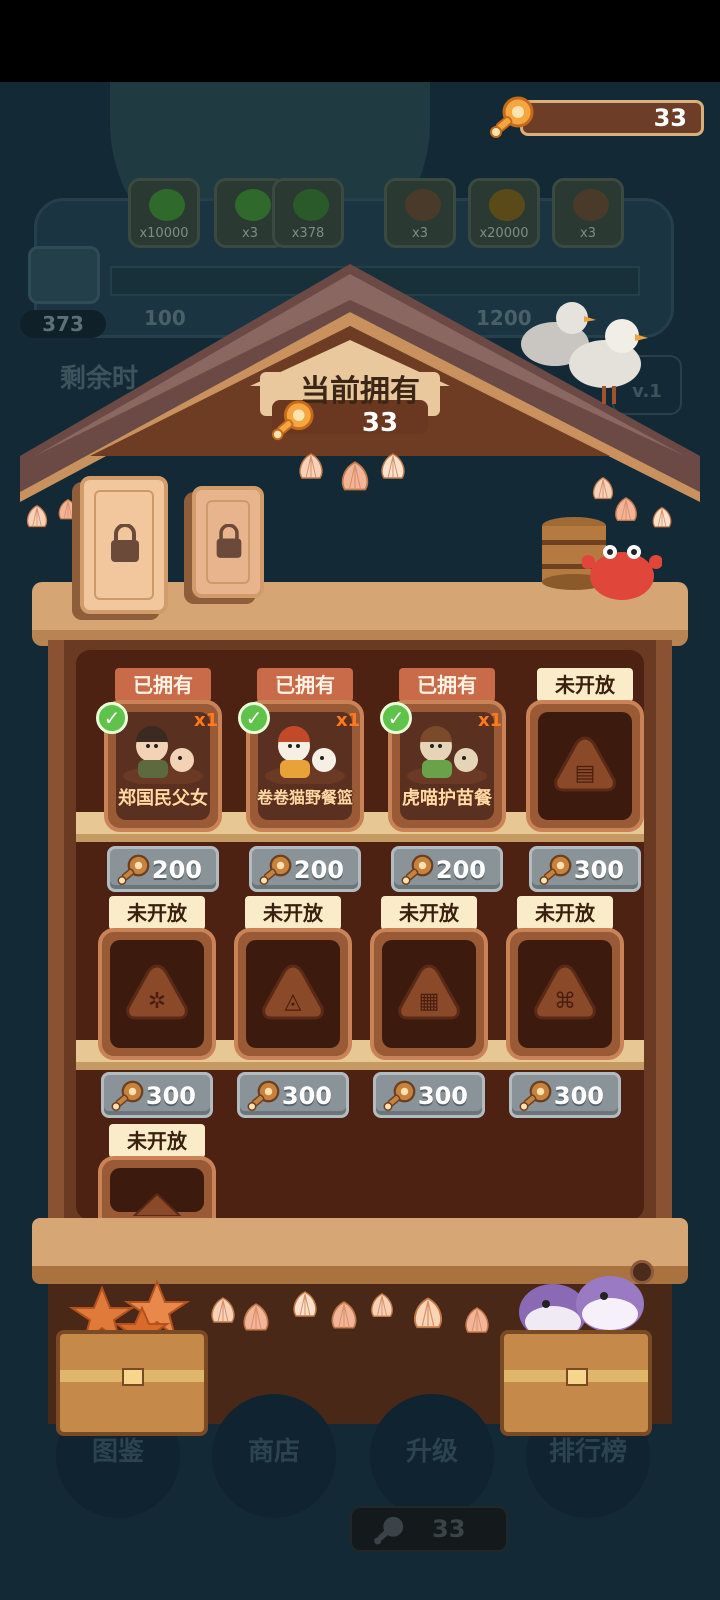 This screenshot has width=720, height=1600. Describe the element at coordinates (305, 755) in the screenshot. I see `picnic-basket-icon` at that location.